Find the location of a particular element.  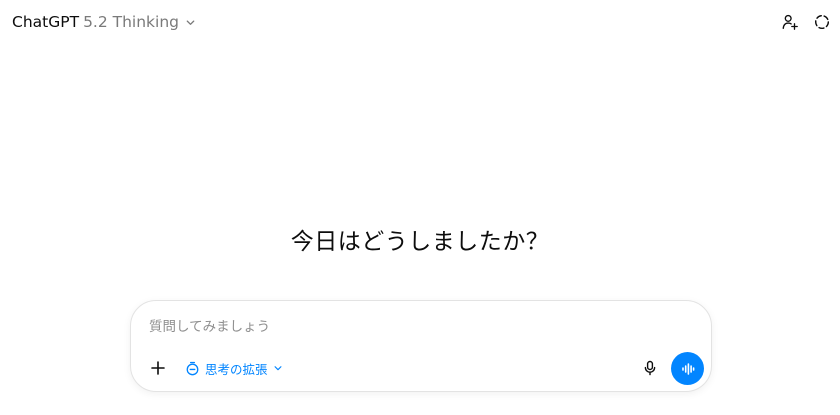

voice-waveform-icon is located at coordinates (688, 369).